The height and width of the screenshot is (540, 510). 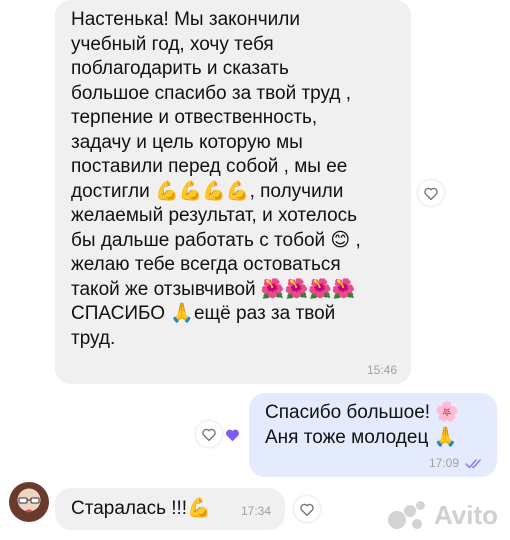 What do you see at coordinates (232, 435) in the screenshot?
I see `purple-heart-icon` at bounding box center [232, 435].